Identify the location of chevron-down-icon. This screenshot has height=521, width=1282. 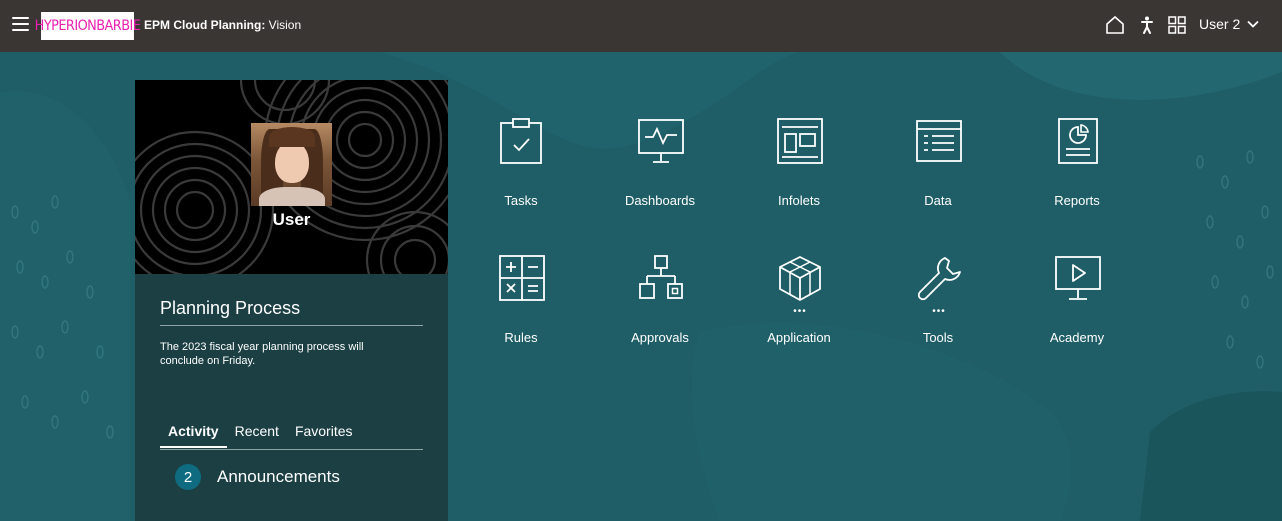
(1253, 24).